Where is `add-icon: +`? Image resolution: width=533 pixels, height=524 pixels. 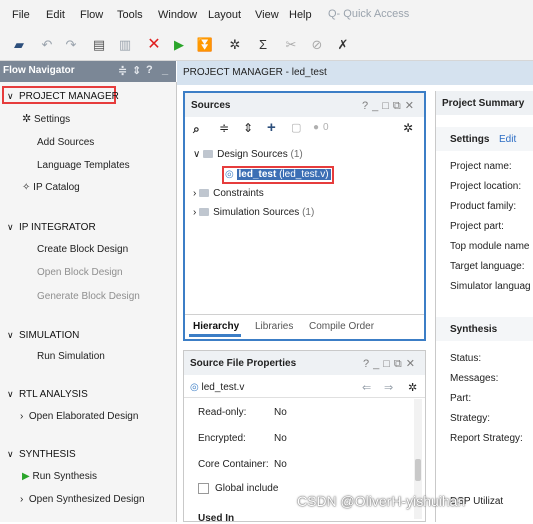 add-icon: + is located at coordinates (271, 127).